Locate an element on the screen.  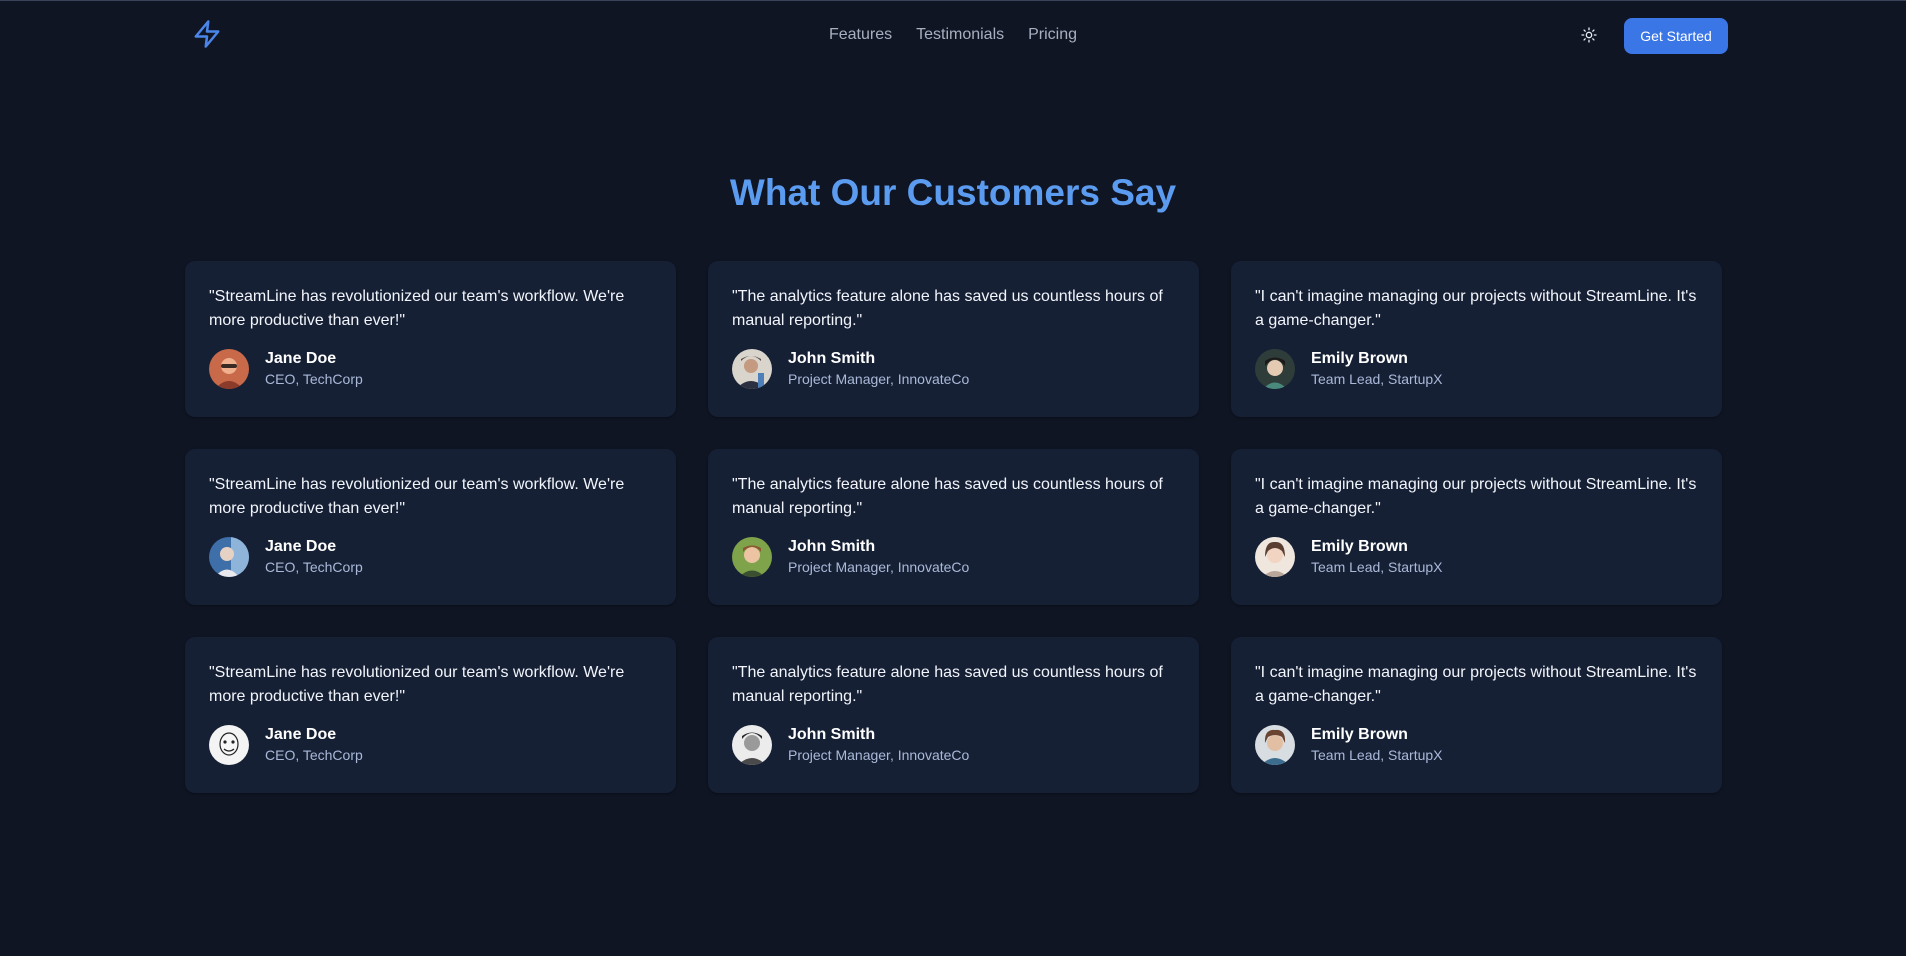
nav-pricing: Pricing is located at coordinates (1052, 35).